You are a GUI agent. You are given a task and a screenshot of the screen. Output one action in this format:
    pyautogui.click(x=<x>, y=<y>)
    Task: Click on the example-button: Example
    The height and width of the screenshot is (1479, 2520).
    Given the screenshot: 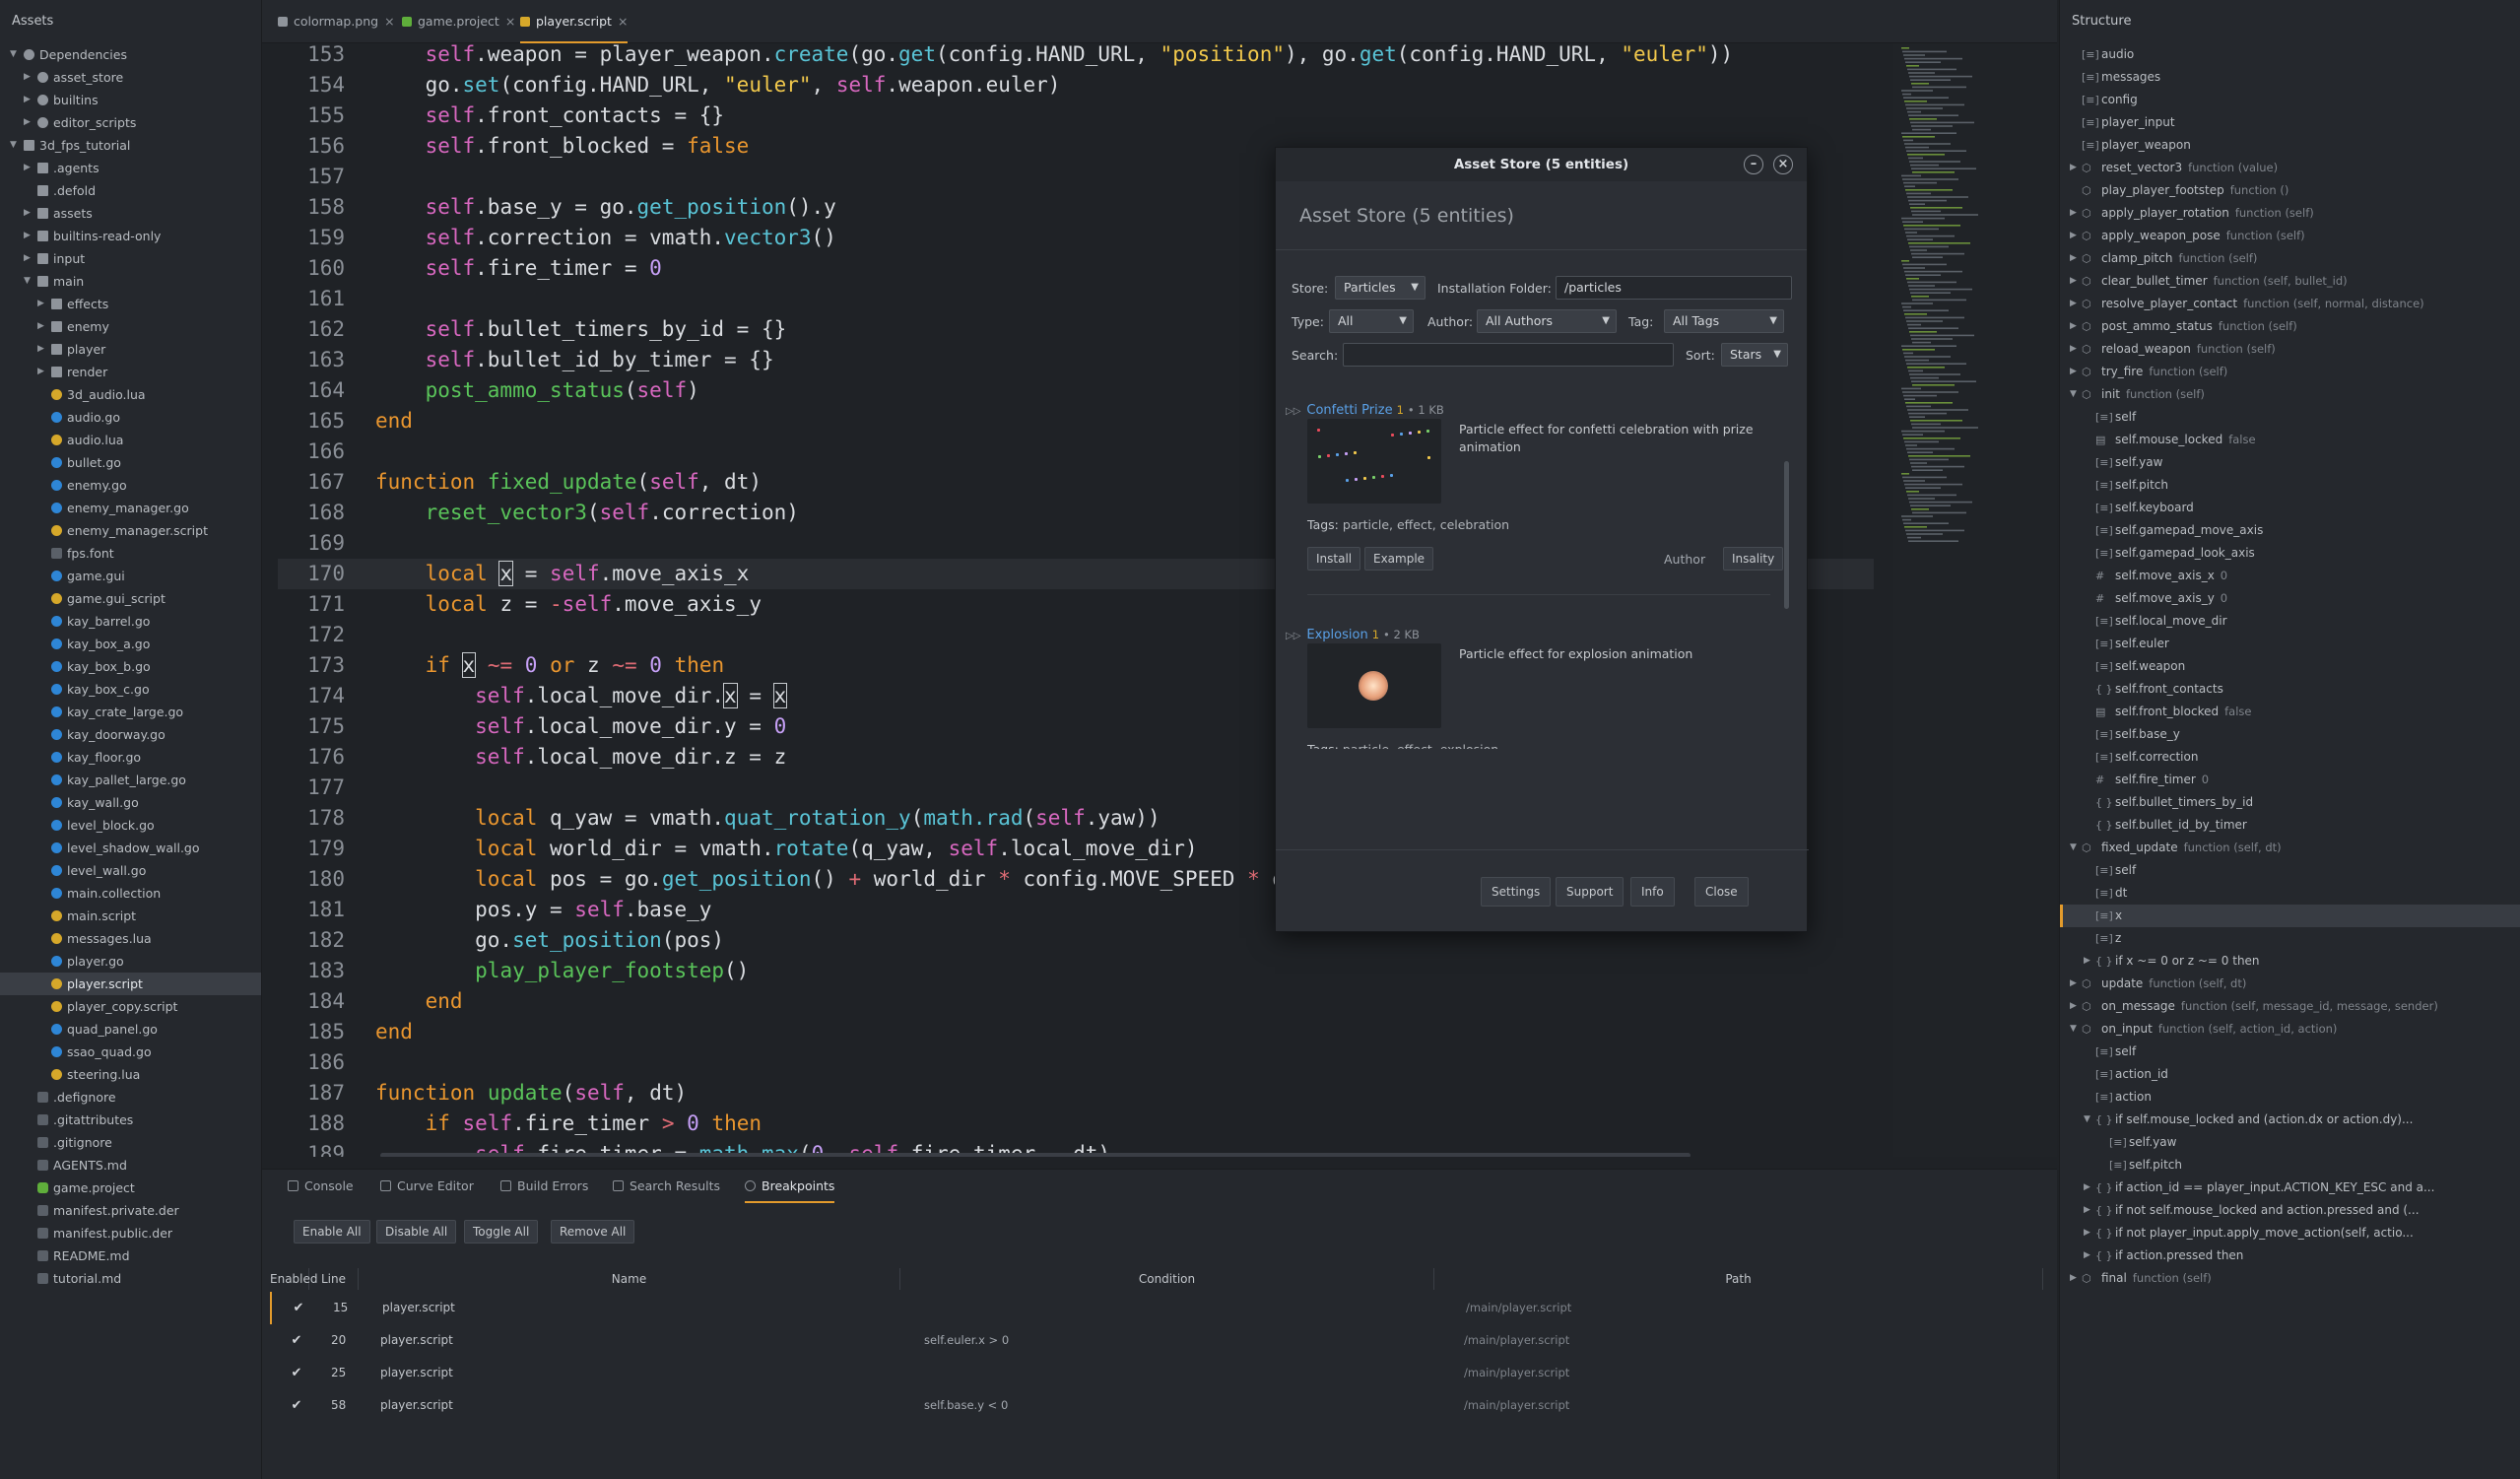 What is the action you would take?
    pyautogui.click(x=1399, y=559)
    